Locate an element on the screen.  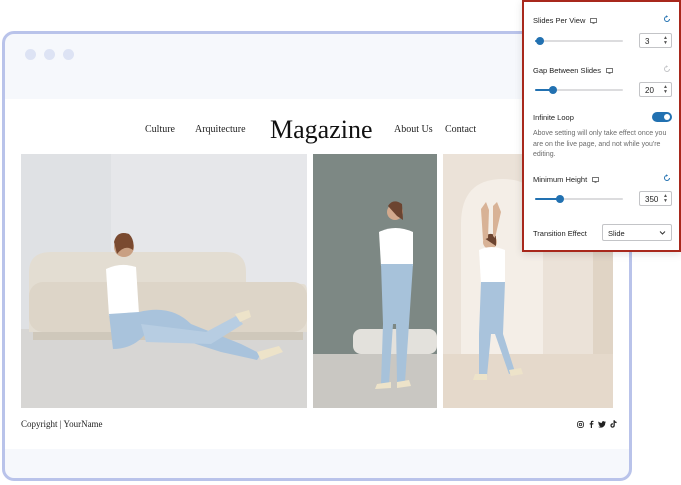
infinite-loop-label-row: Infinite Loop is located at coordinates (553, 117).